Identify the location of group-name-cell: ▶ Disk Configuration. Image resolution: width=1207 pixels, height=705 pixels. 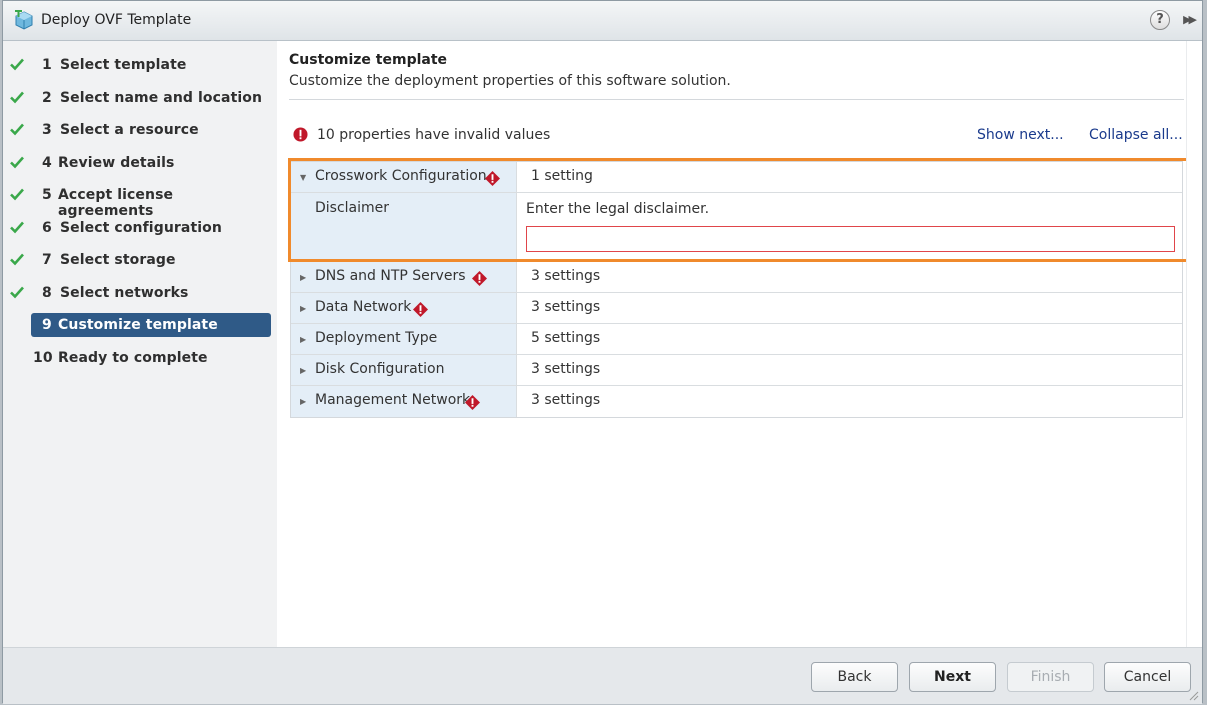
(403, 370).